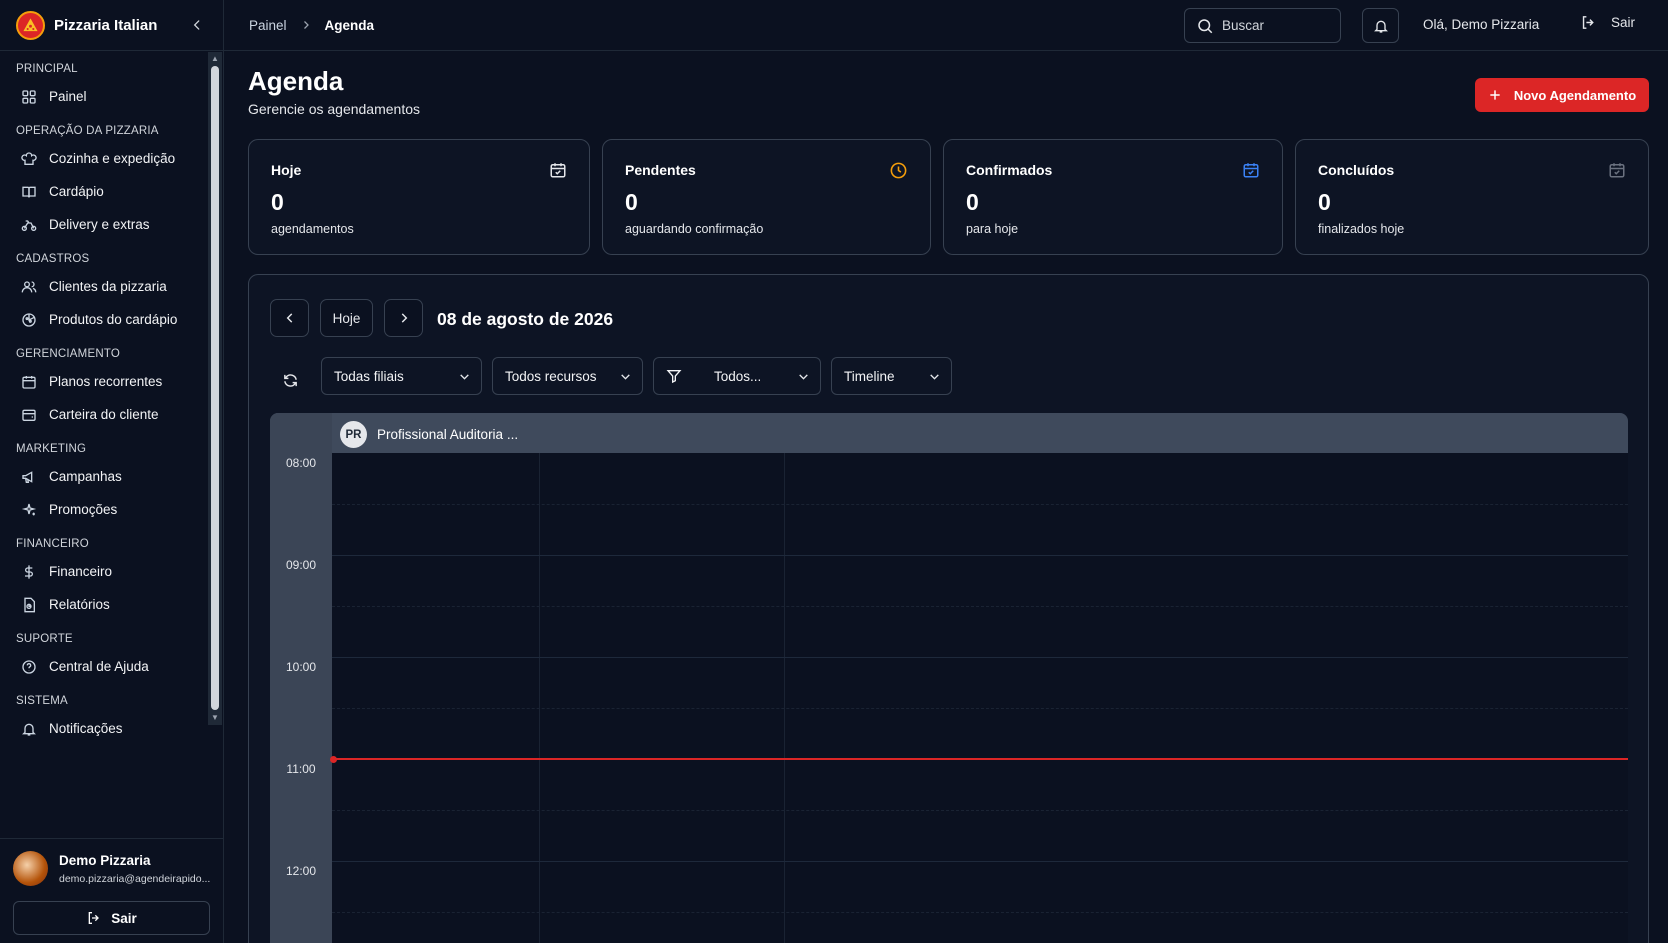 The width and height of the screenshot is (1668, 943). What do you see at coordinates (108, 286) in the screenshot?
I see `sidebar-item-label: Clientes da pizzaria` at bounding box center [108, 286].